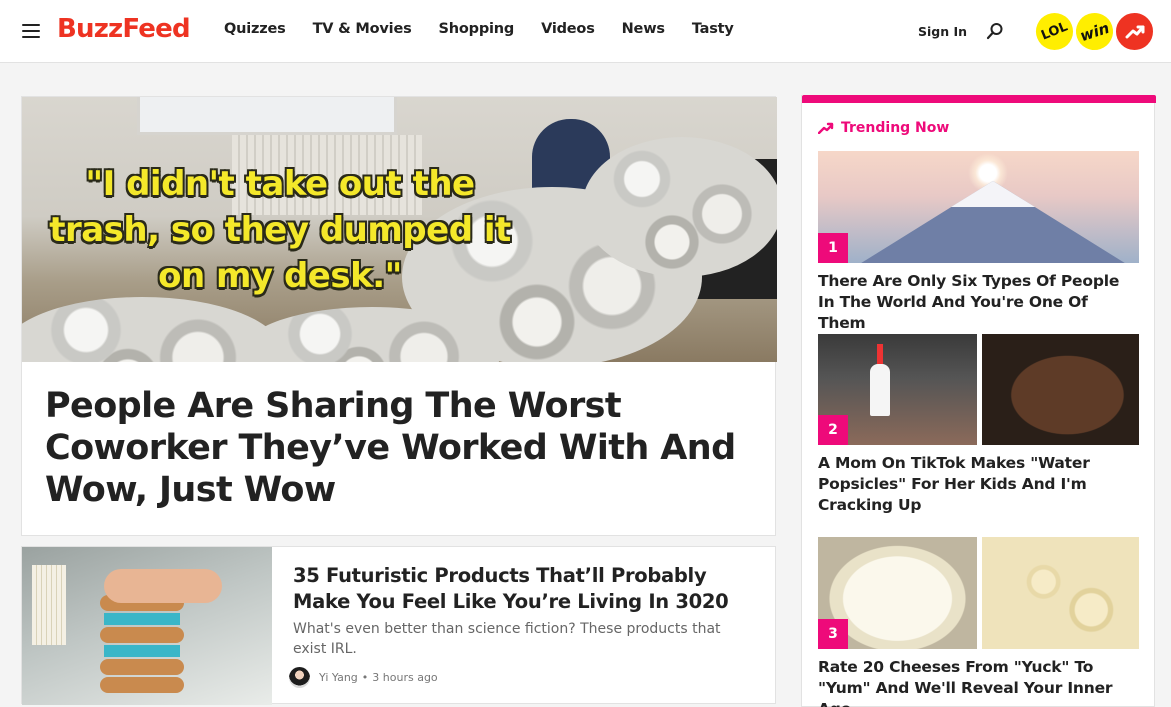 This screenshot has width=1171, height=707. I want to click on rank-badge: 1, so click(833, 248).